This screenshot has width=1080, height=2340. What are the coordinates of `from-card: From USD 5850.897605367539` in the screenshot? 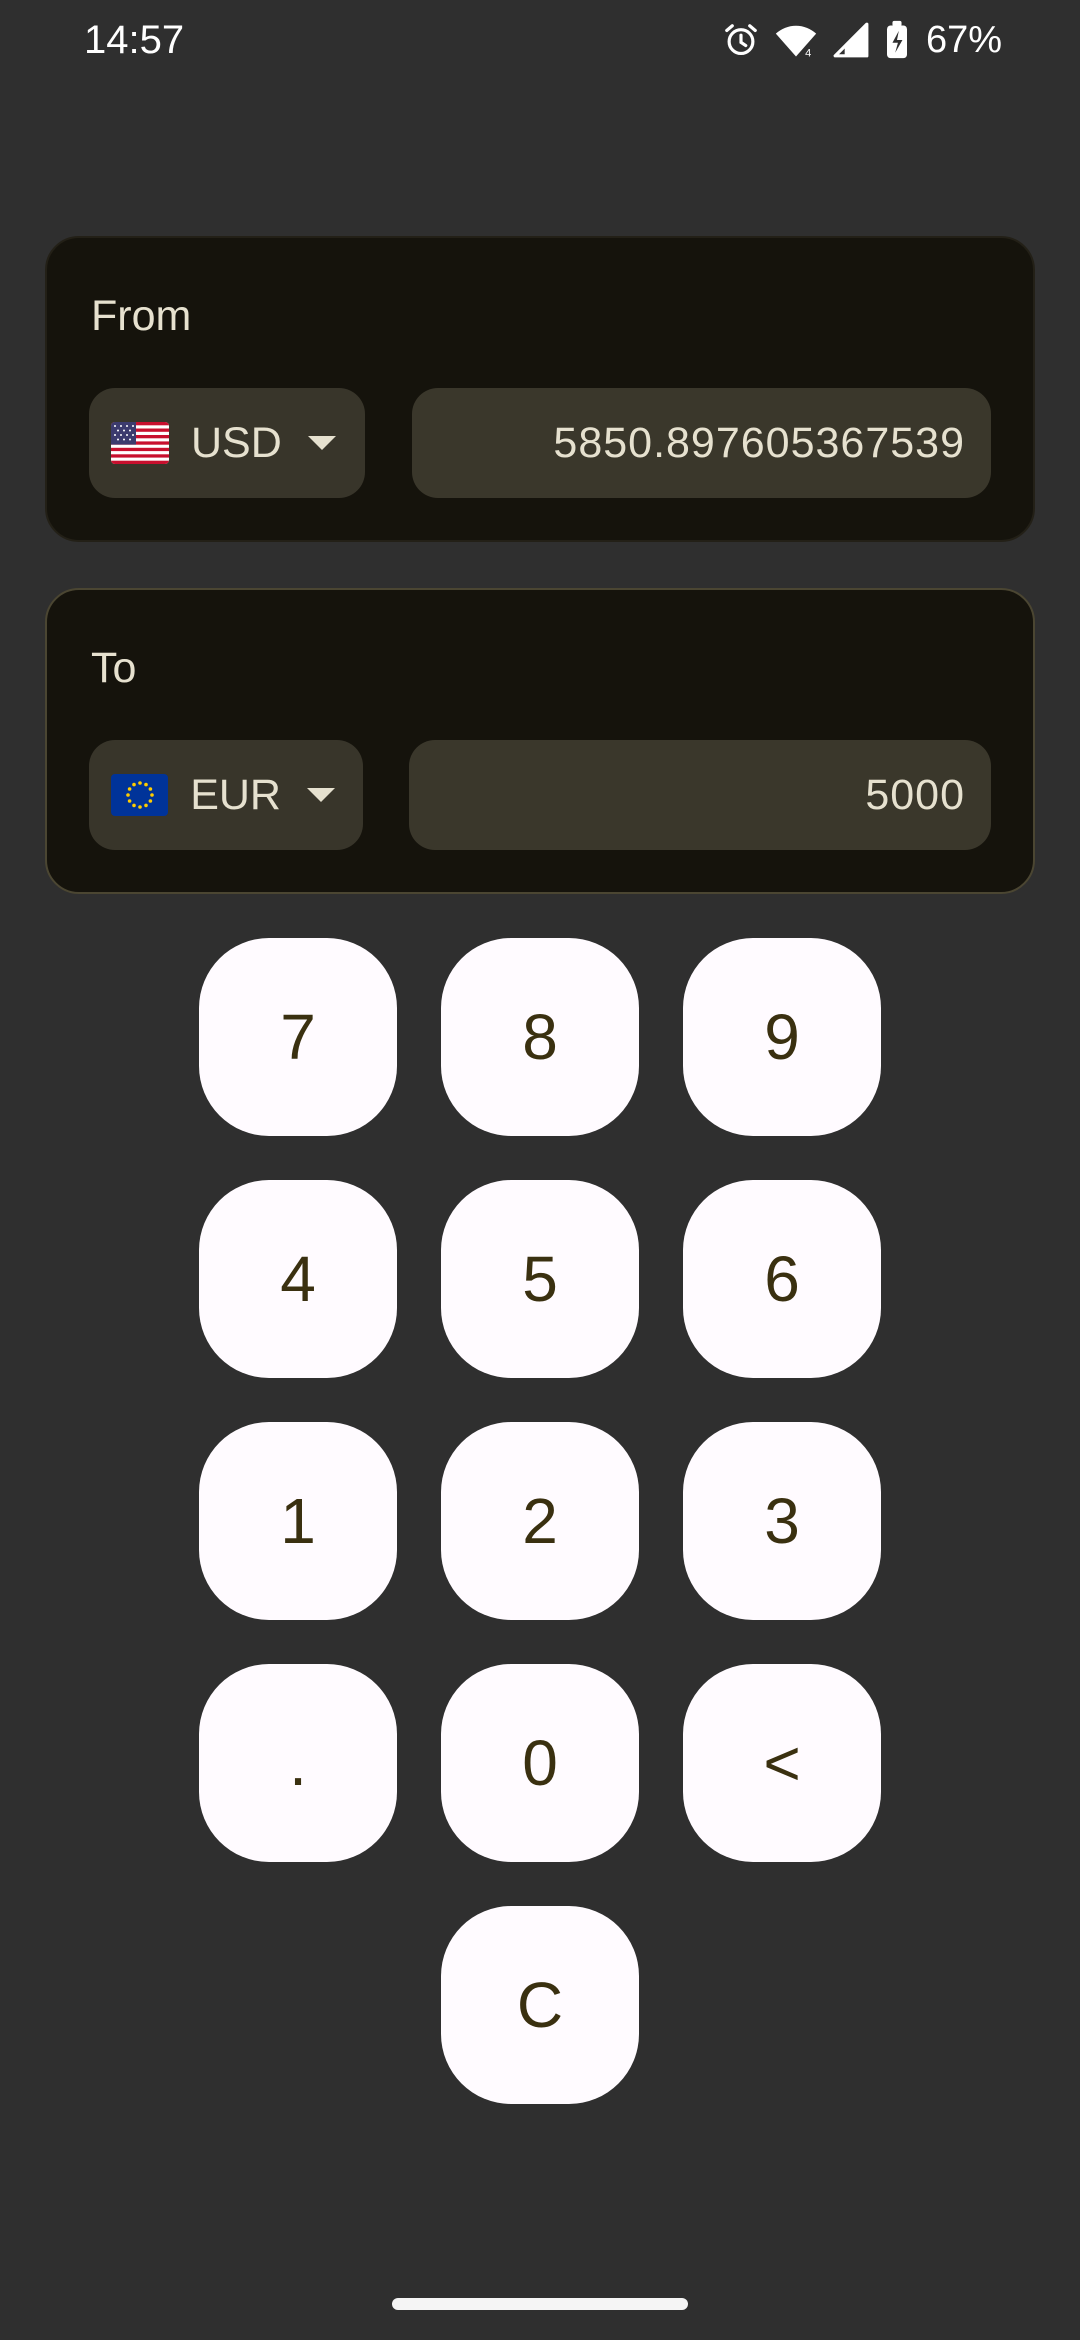 It's located at (540, 389).